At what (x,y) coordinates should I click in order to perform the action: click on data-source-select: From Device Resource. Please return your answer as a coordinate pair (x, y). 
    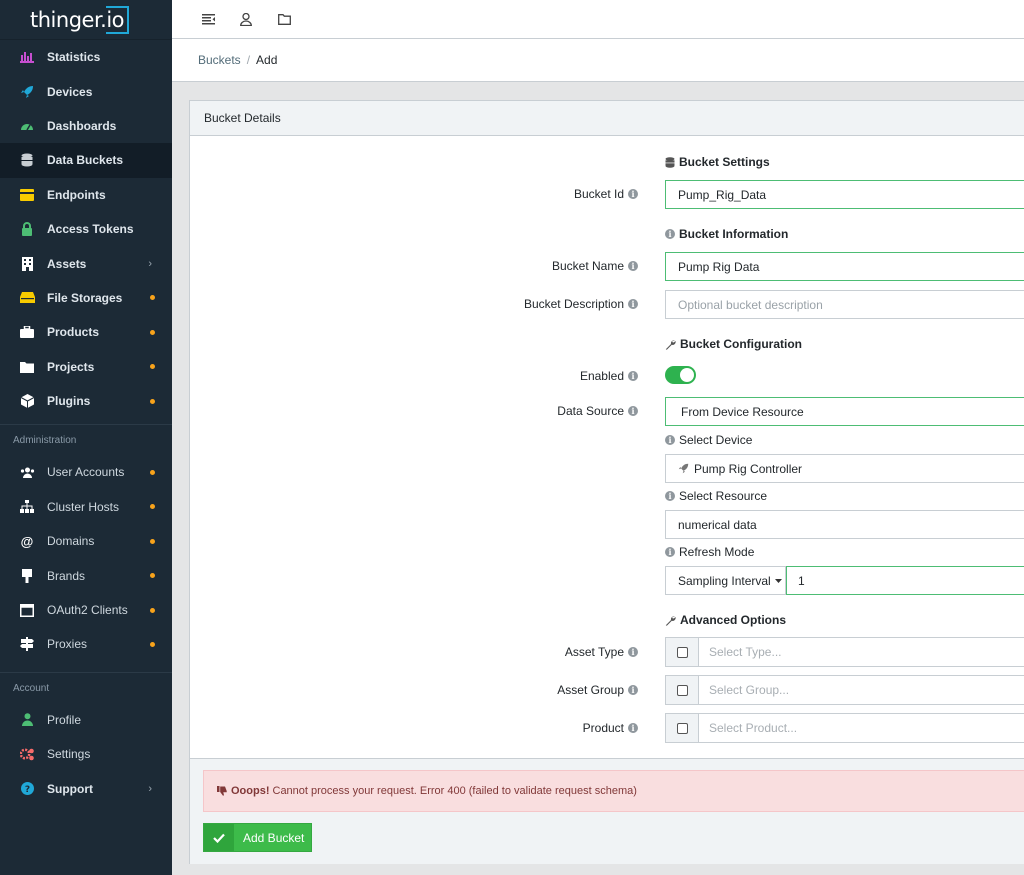
    Looking at the image, I should click on (844, 411).